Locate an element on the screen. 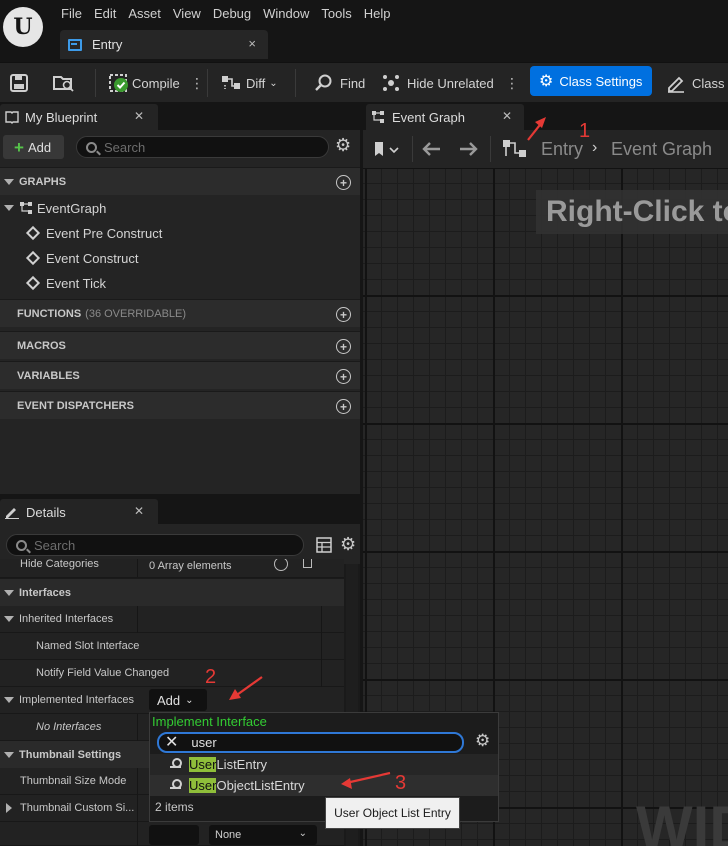 The height and width of the screenshot is (846, 728). kebab-icon: ⋮ is located at coordinates (512, 82).